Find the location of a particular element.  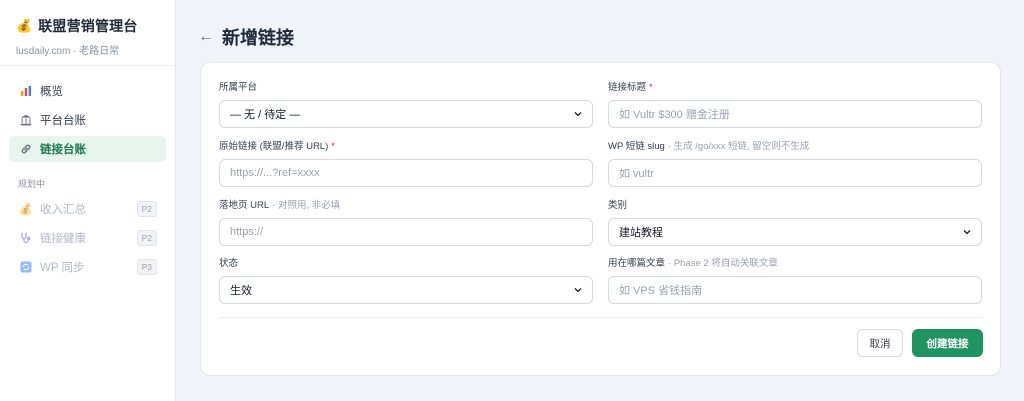

link-title-placeholder: 如 Vultr $300 赠金注册 is located at coordinates (674, 115).